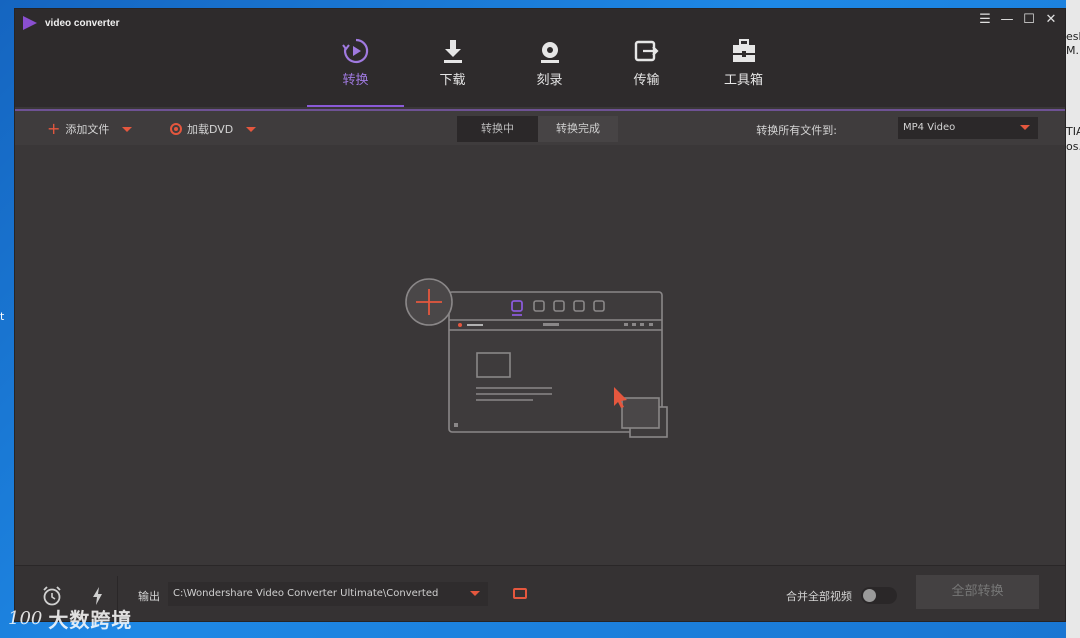  What do you see at coordinates (968, 128) in the screenshot?
I see `output-format-select: MP4 Video` at bounding box center [968, 128].